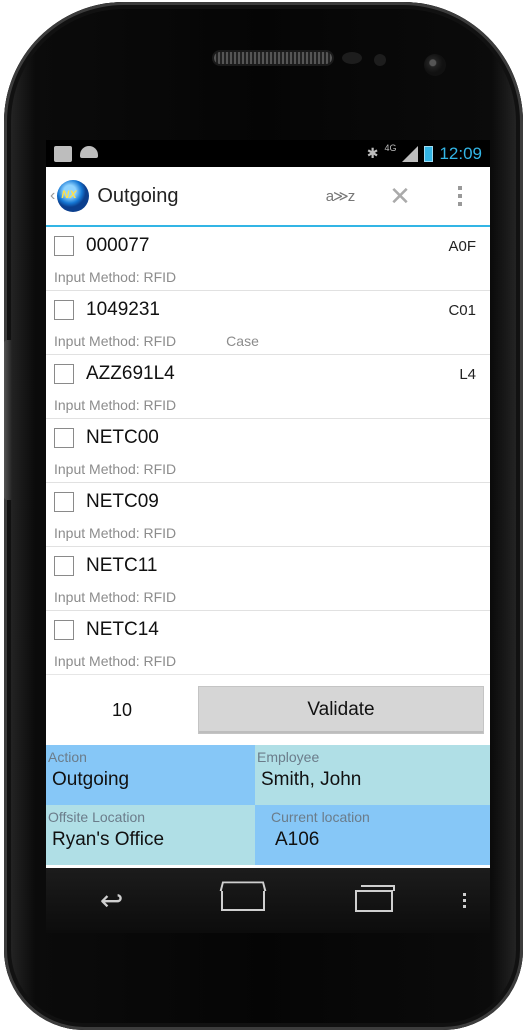 The width and height of the screenshot is (527, 1032). I want to click on recent-apps-icon, so click(375, 898).